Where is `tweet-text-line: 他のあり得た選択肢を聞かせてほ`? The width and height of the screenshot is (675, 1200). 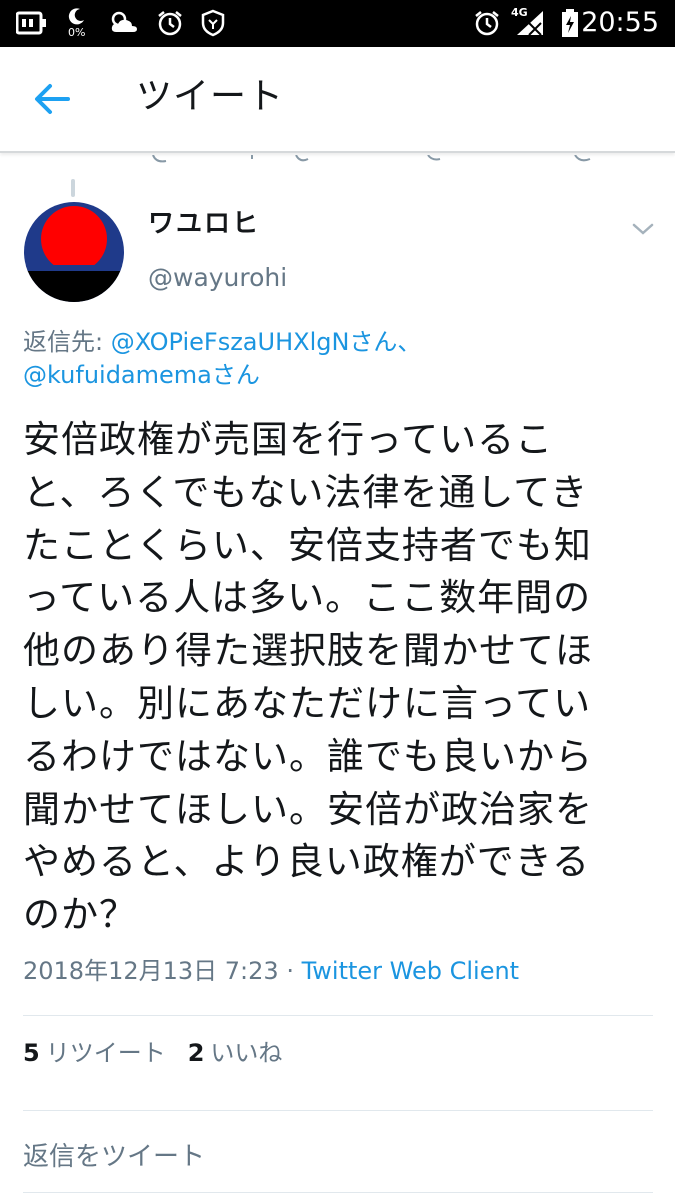
tweet-text-line: 他のあり得た選択肢を聞かせてほ is located at coordinates (308, 651).